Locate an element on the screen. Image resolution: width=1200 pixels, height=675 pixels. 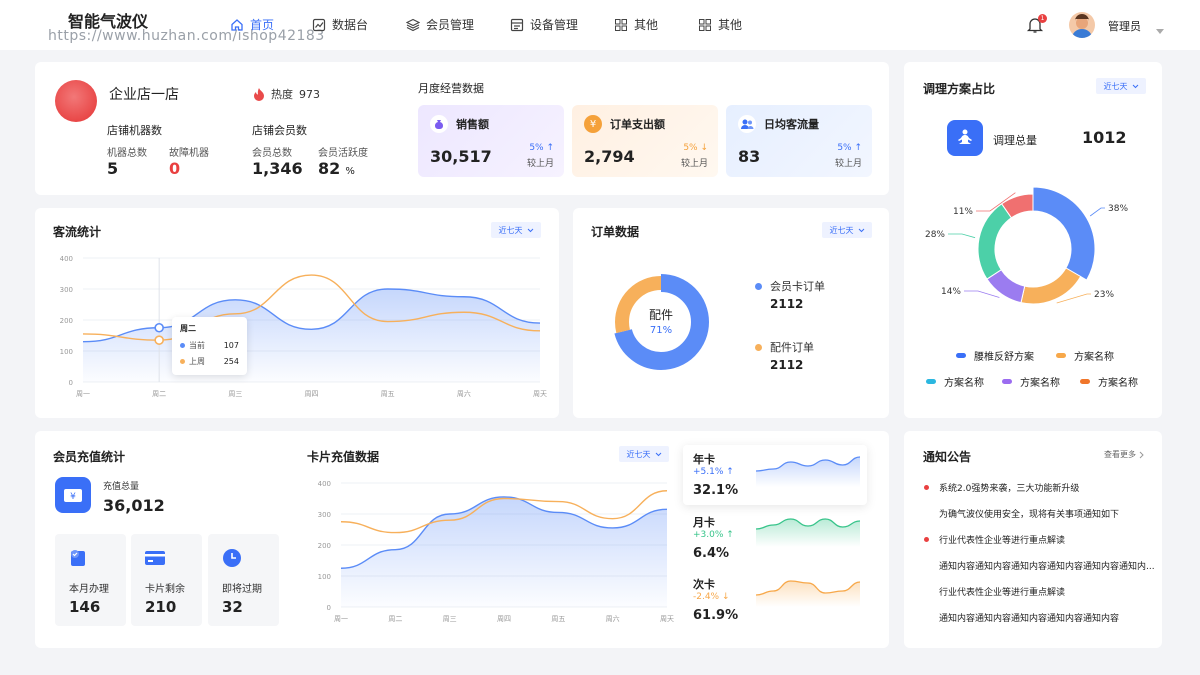
notice-title: 通知公告 is located at coordinates (947, 457).